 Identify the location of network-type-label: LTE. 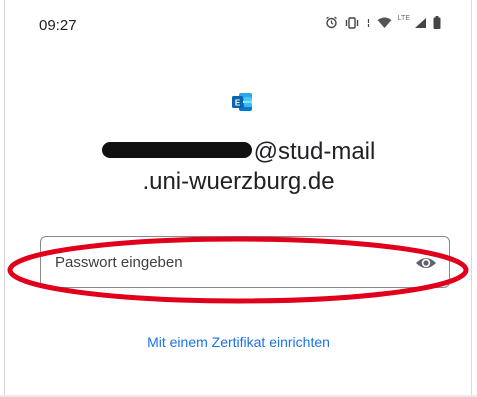
(403, 18).